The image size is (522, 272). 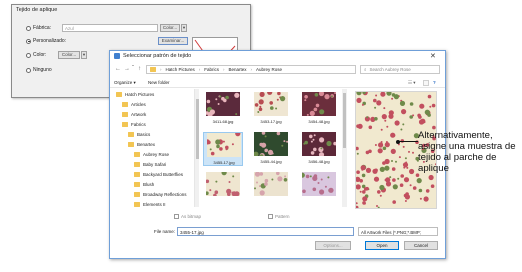 I want to click on breadcrumb-item: Benartex, so click(x=238, y=69).